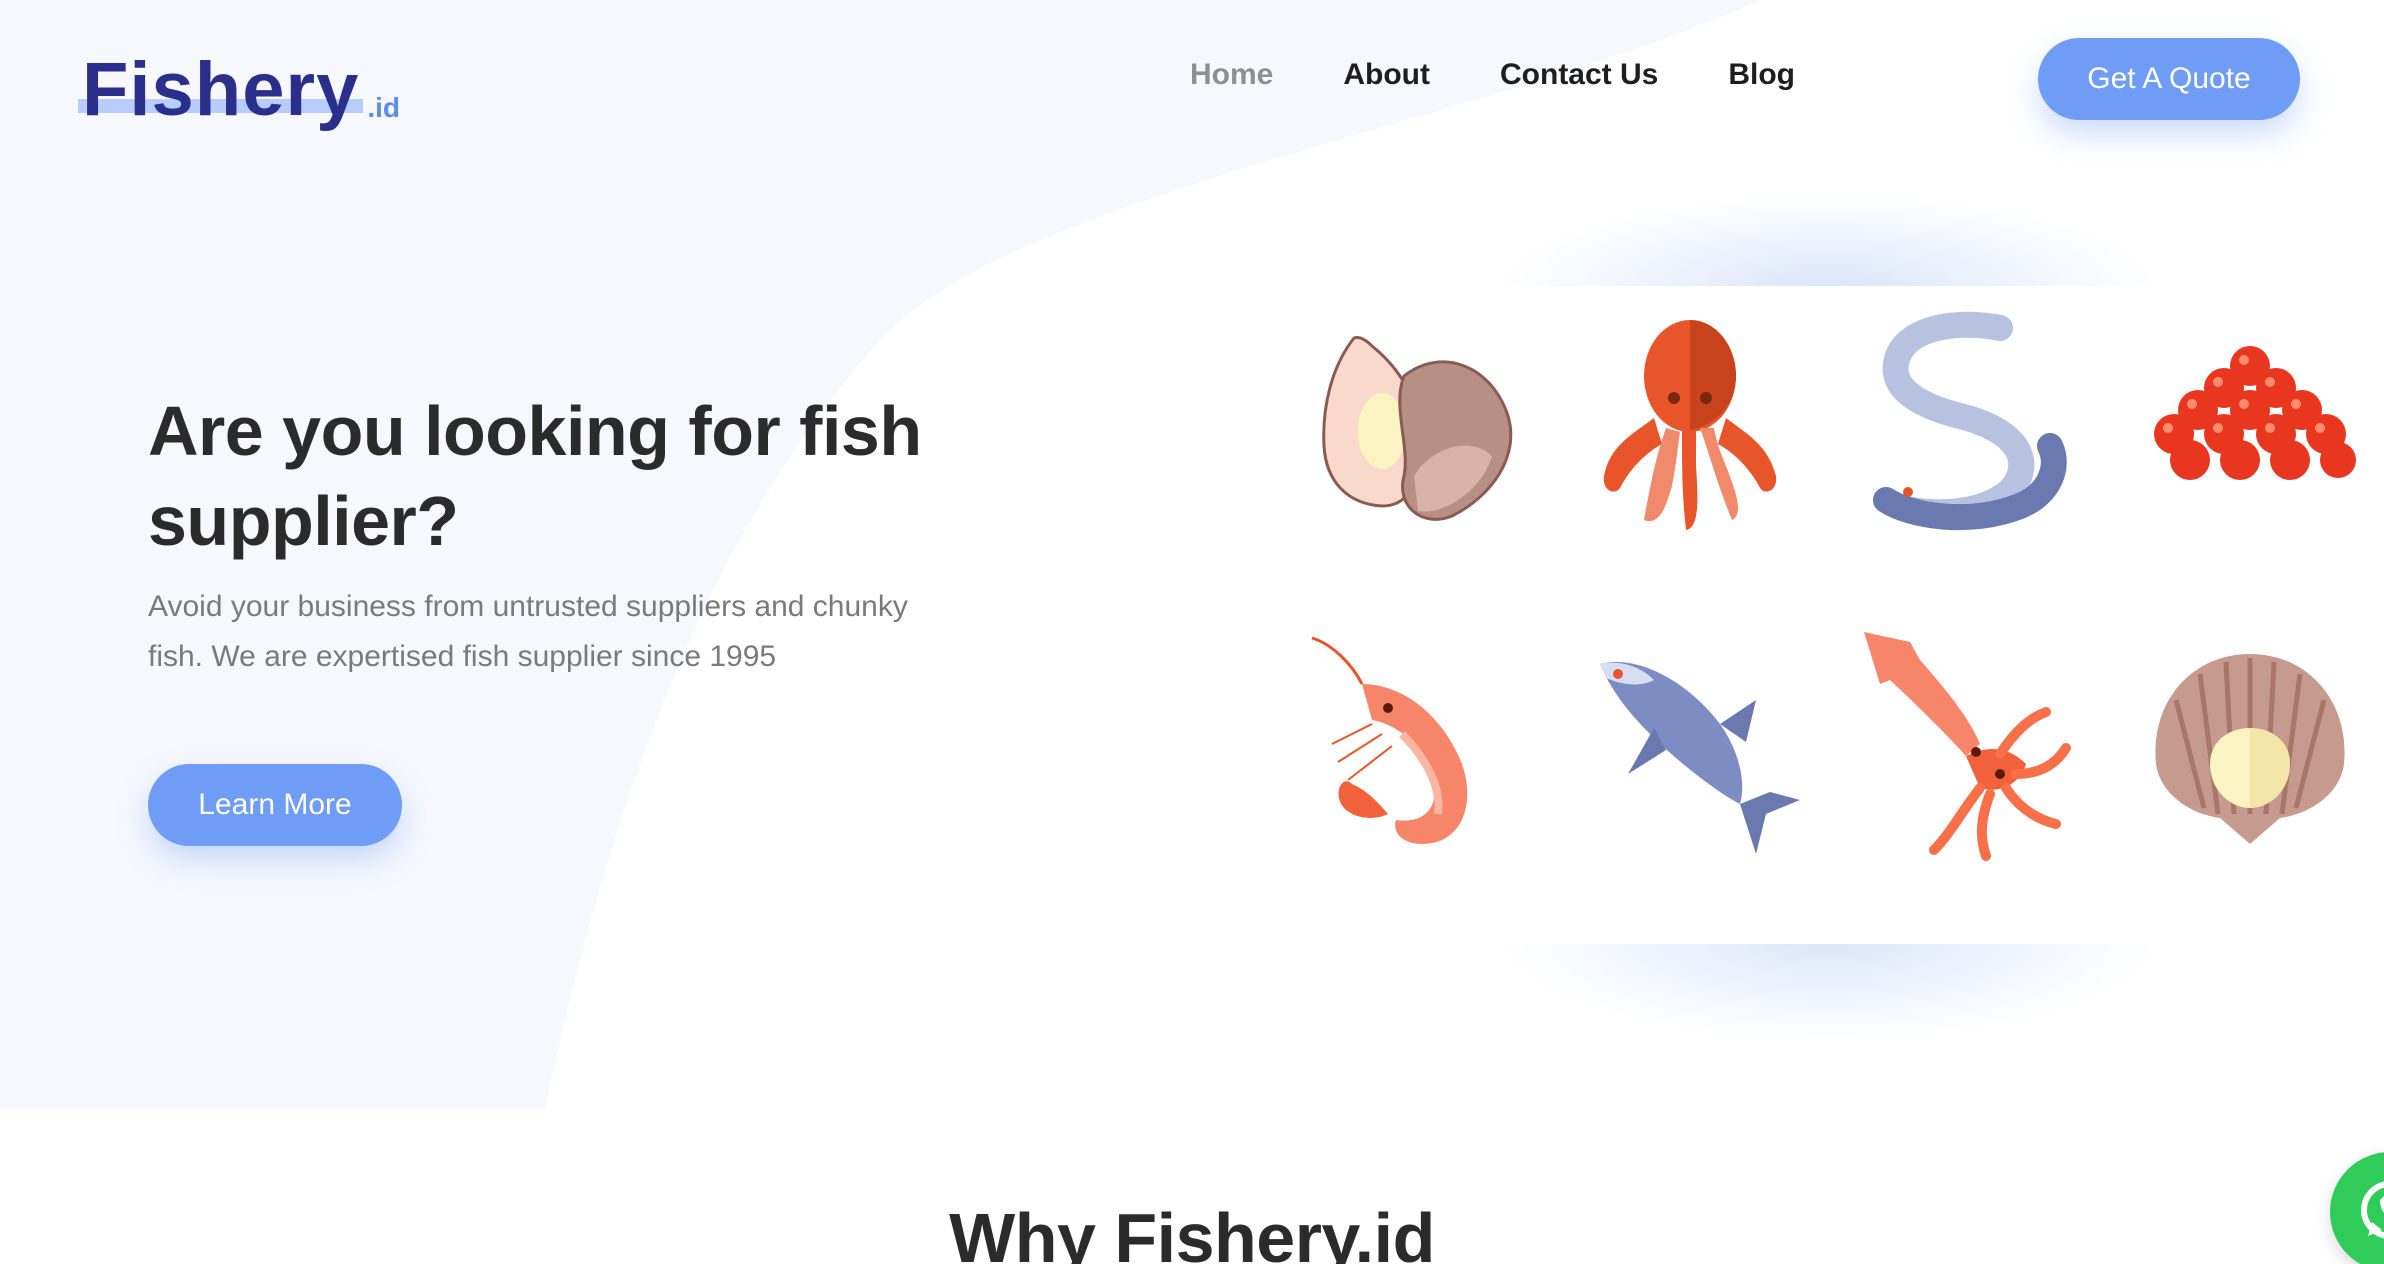 The height and width of the screenshot is (1264, 2384). Describe the element at coordinates (1970, 744) in the screenshot. I see `squid-icon` at that location.